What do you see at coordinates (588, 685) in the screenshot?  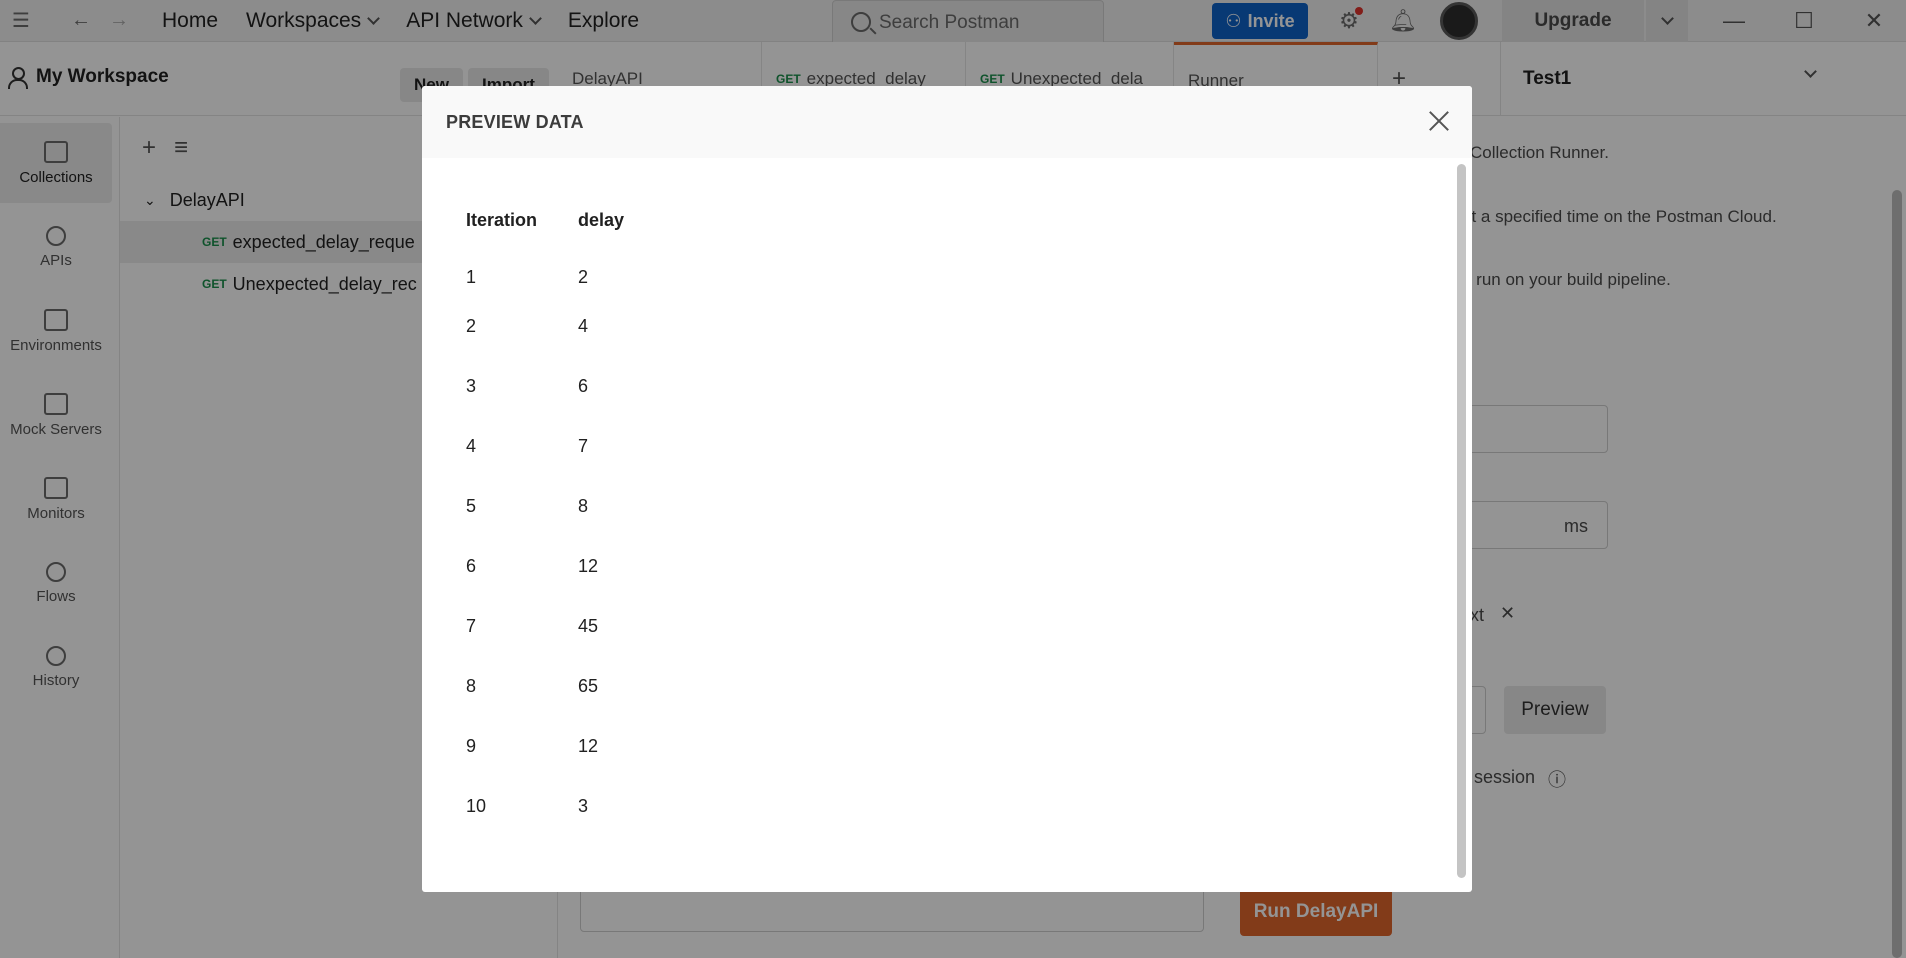 I see `delay-cell: 65` at bounding box center [588, 685].